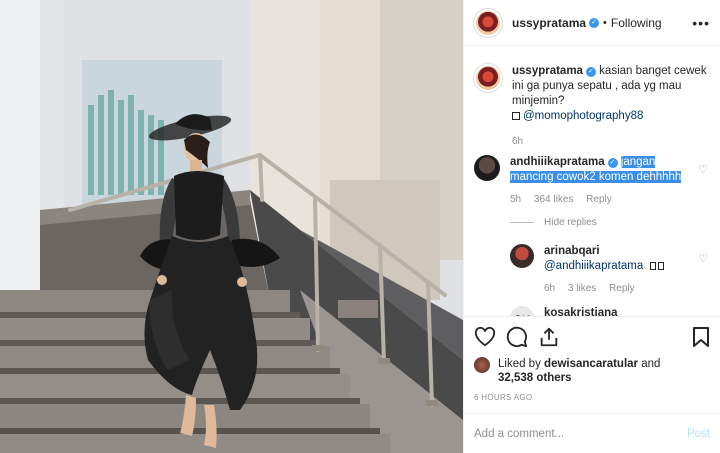 This screenshot has height=453, width=720. I want to click on caption-username: ussypratama, so click(547, 71).